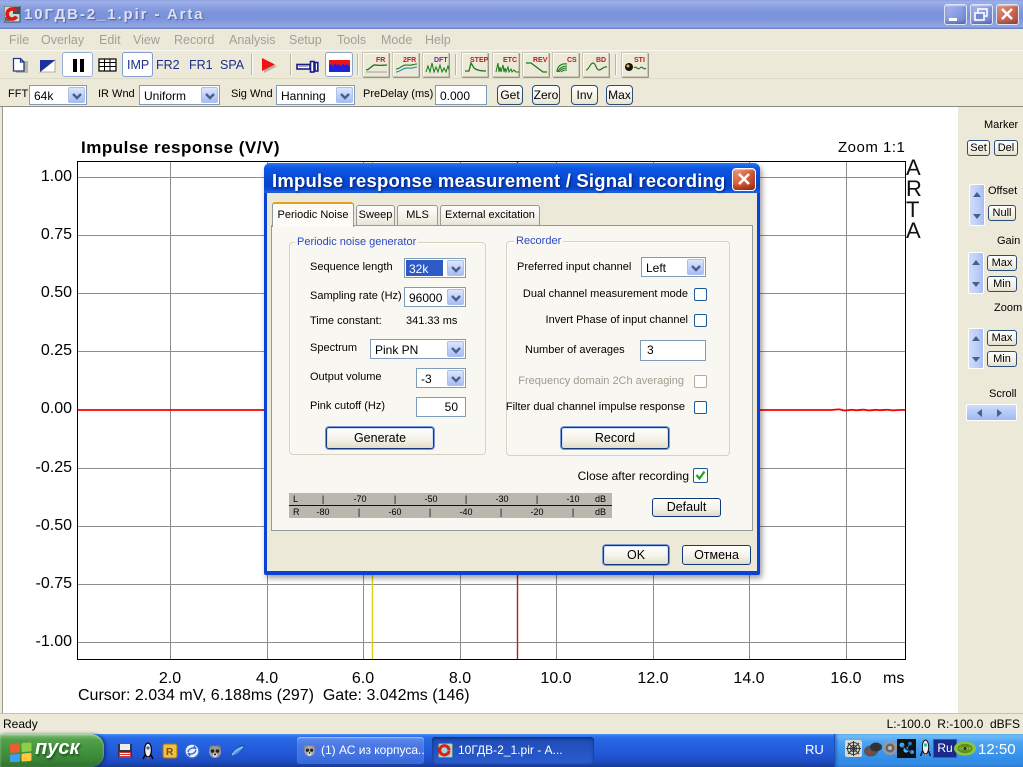 The height and width of the screenshot is (767, 1023). What do you see at coordinates (441, 60) in the screenshot?
I see `svg-text: DFT` at bounding box center [441, 60].